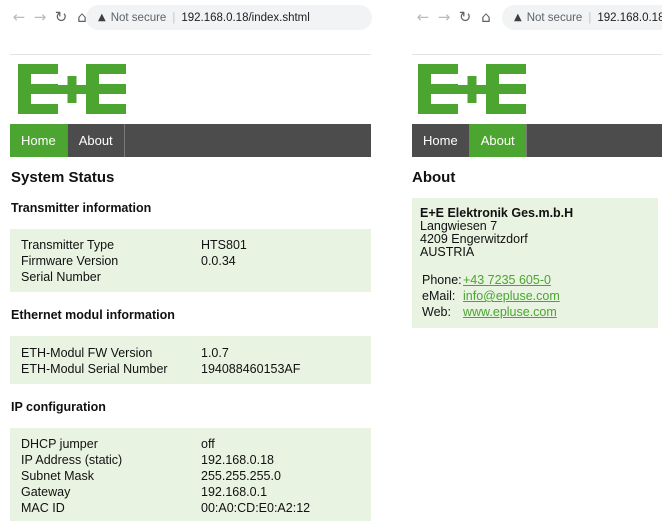  Describe the element at coordinates (510, 312) in the screenshot. I see `web-link: www.epluse.com` at that location.